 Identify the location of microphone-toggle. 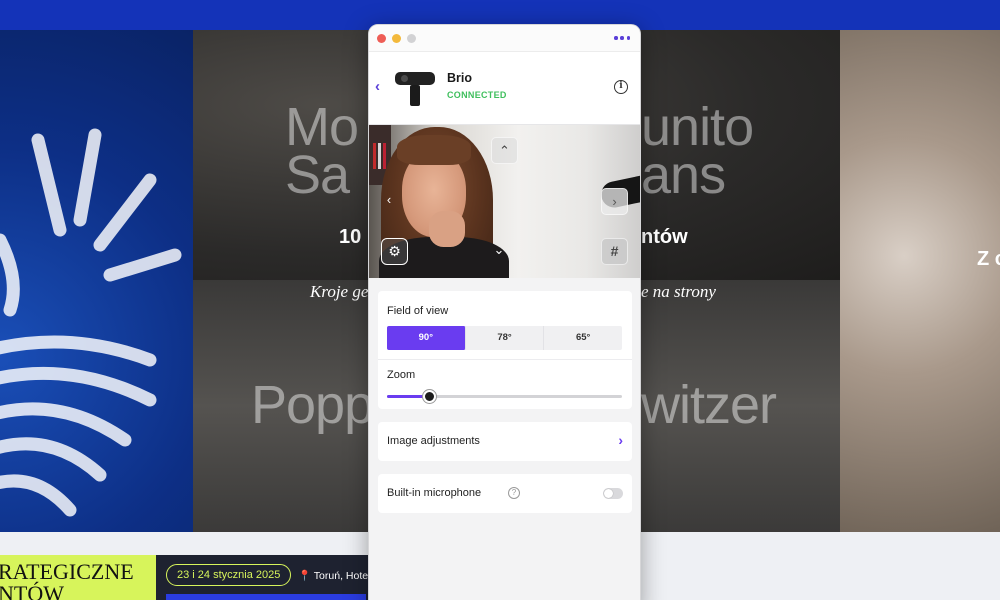
(613, 493).